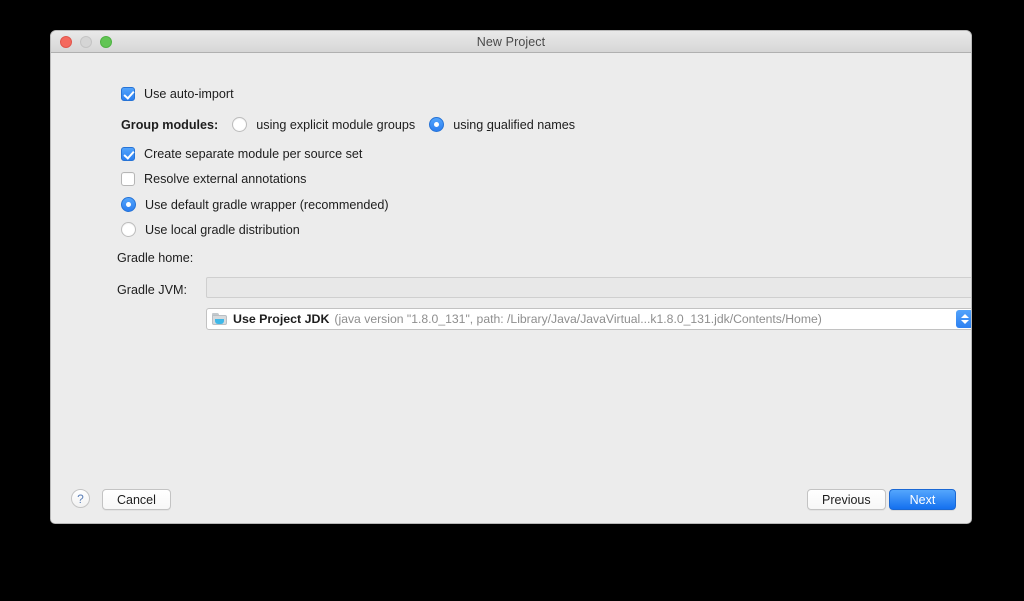 The width and height of the screenshot is (1024, 601). I want to click on default-gradle-wrapper-radio, so click(128, 204).